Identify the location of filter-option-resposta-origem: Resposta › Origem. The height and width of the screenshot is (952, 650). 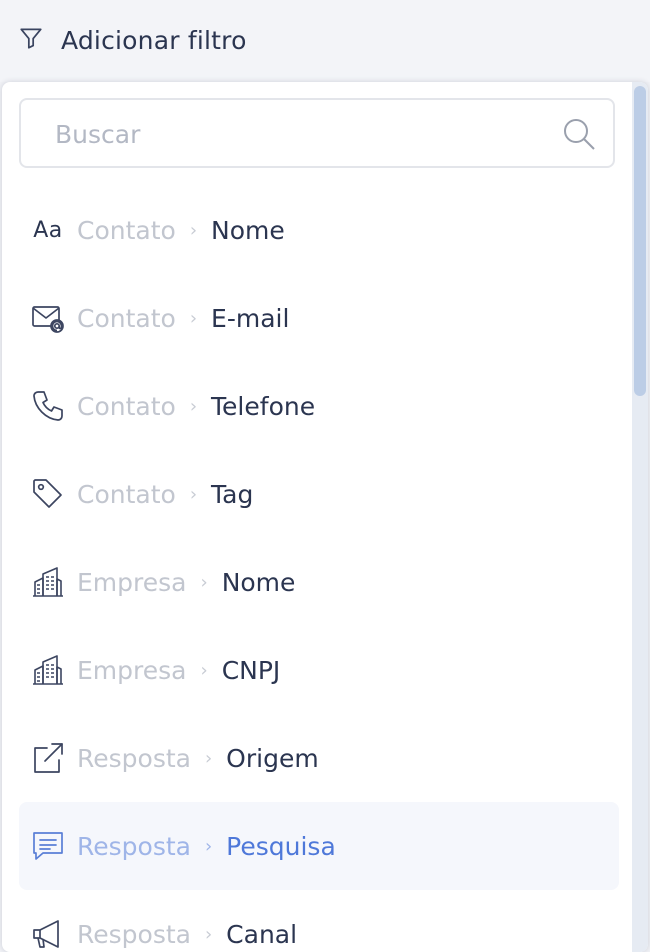
(319, 758).